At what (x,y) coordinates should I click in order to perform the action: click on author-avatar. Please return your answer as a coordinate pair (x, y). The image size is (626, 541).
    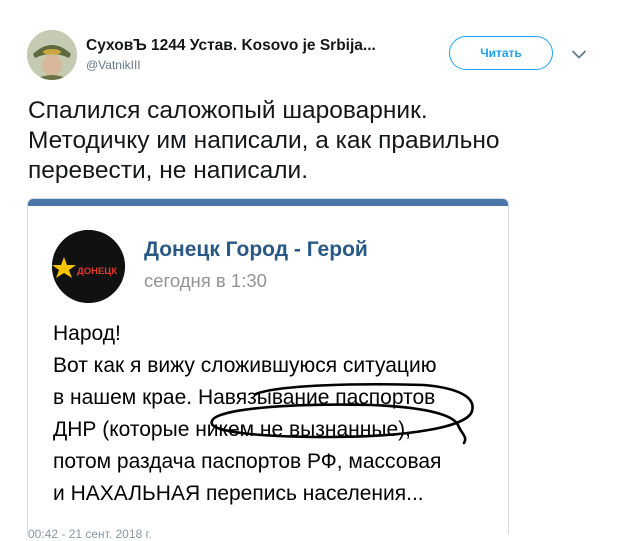
    Looking at the image, I should click on (52, 55).